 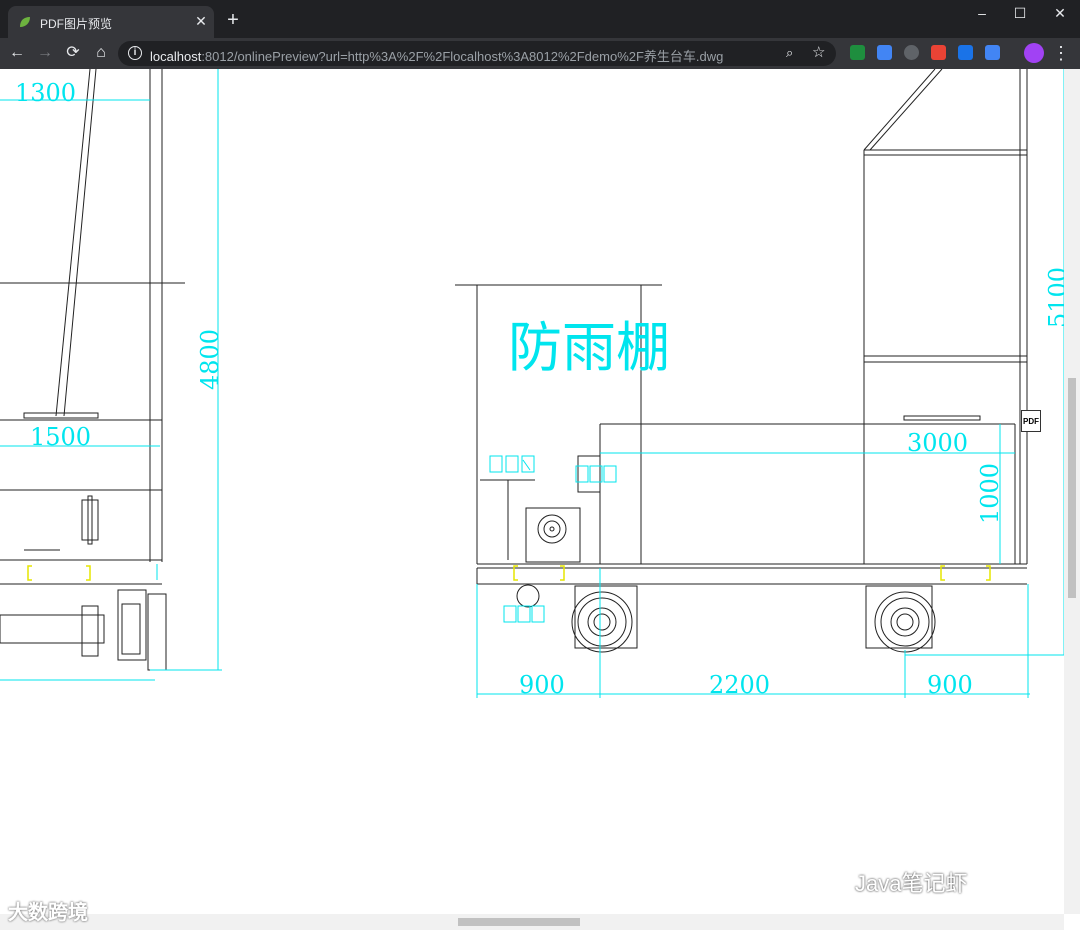 What do you see at coordinates (111, 375) in the screenshot?
I see `left-dimensions` at bounding box center [111, 375].